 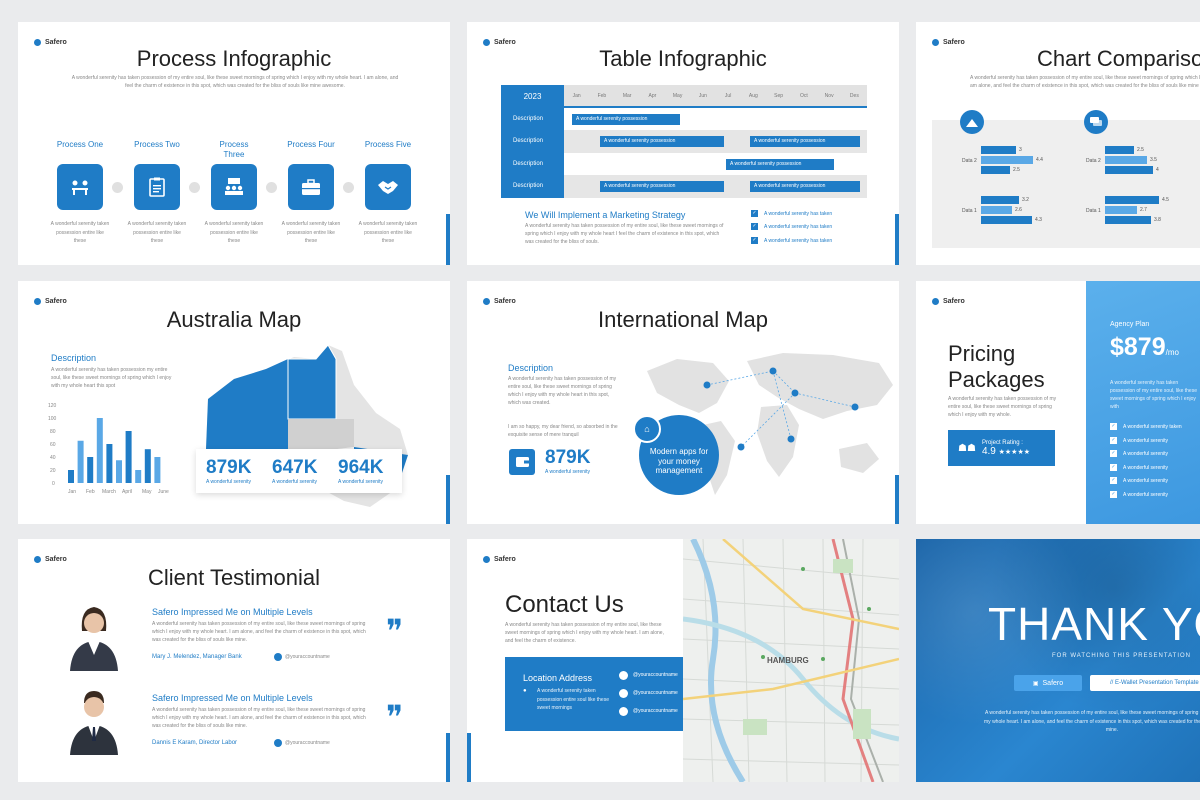 What do you see at coordinates (74, 358) in the screenshot?
I see `description-title: Description` at bounding box center [74, 358].